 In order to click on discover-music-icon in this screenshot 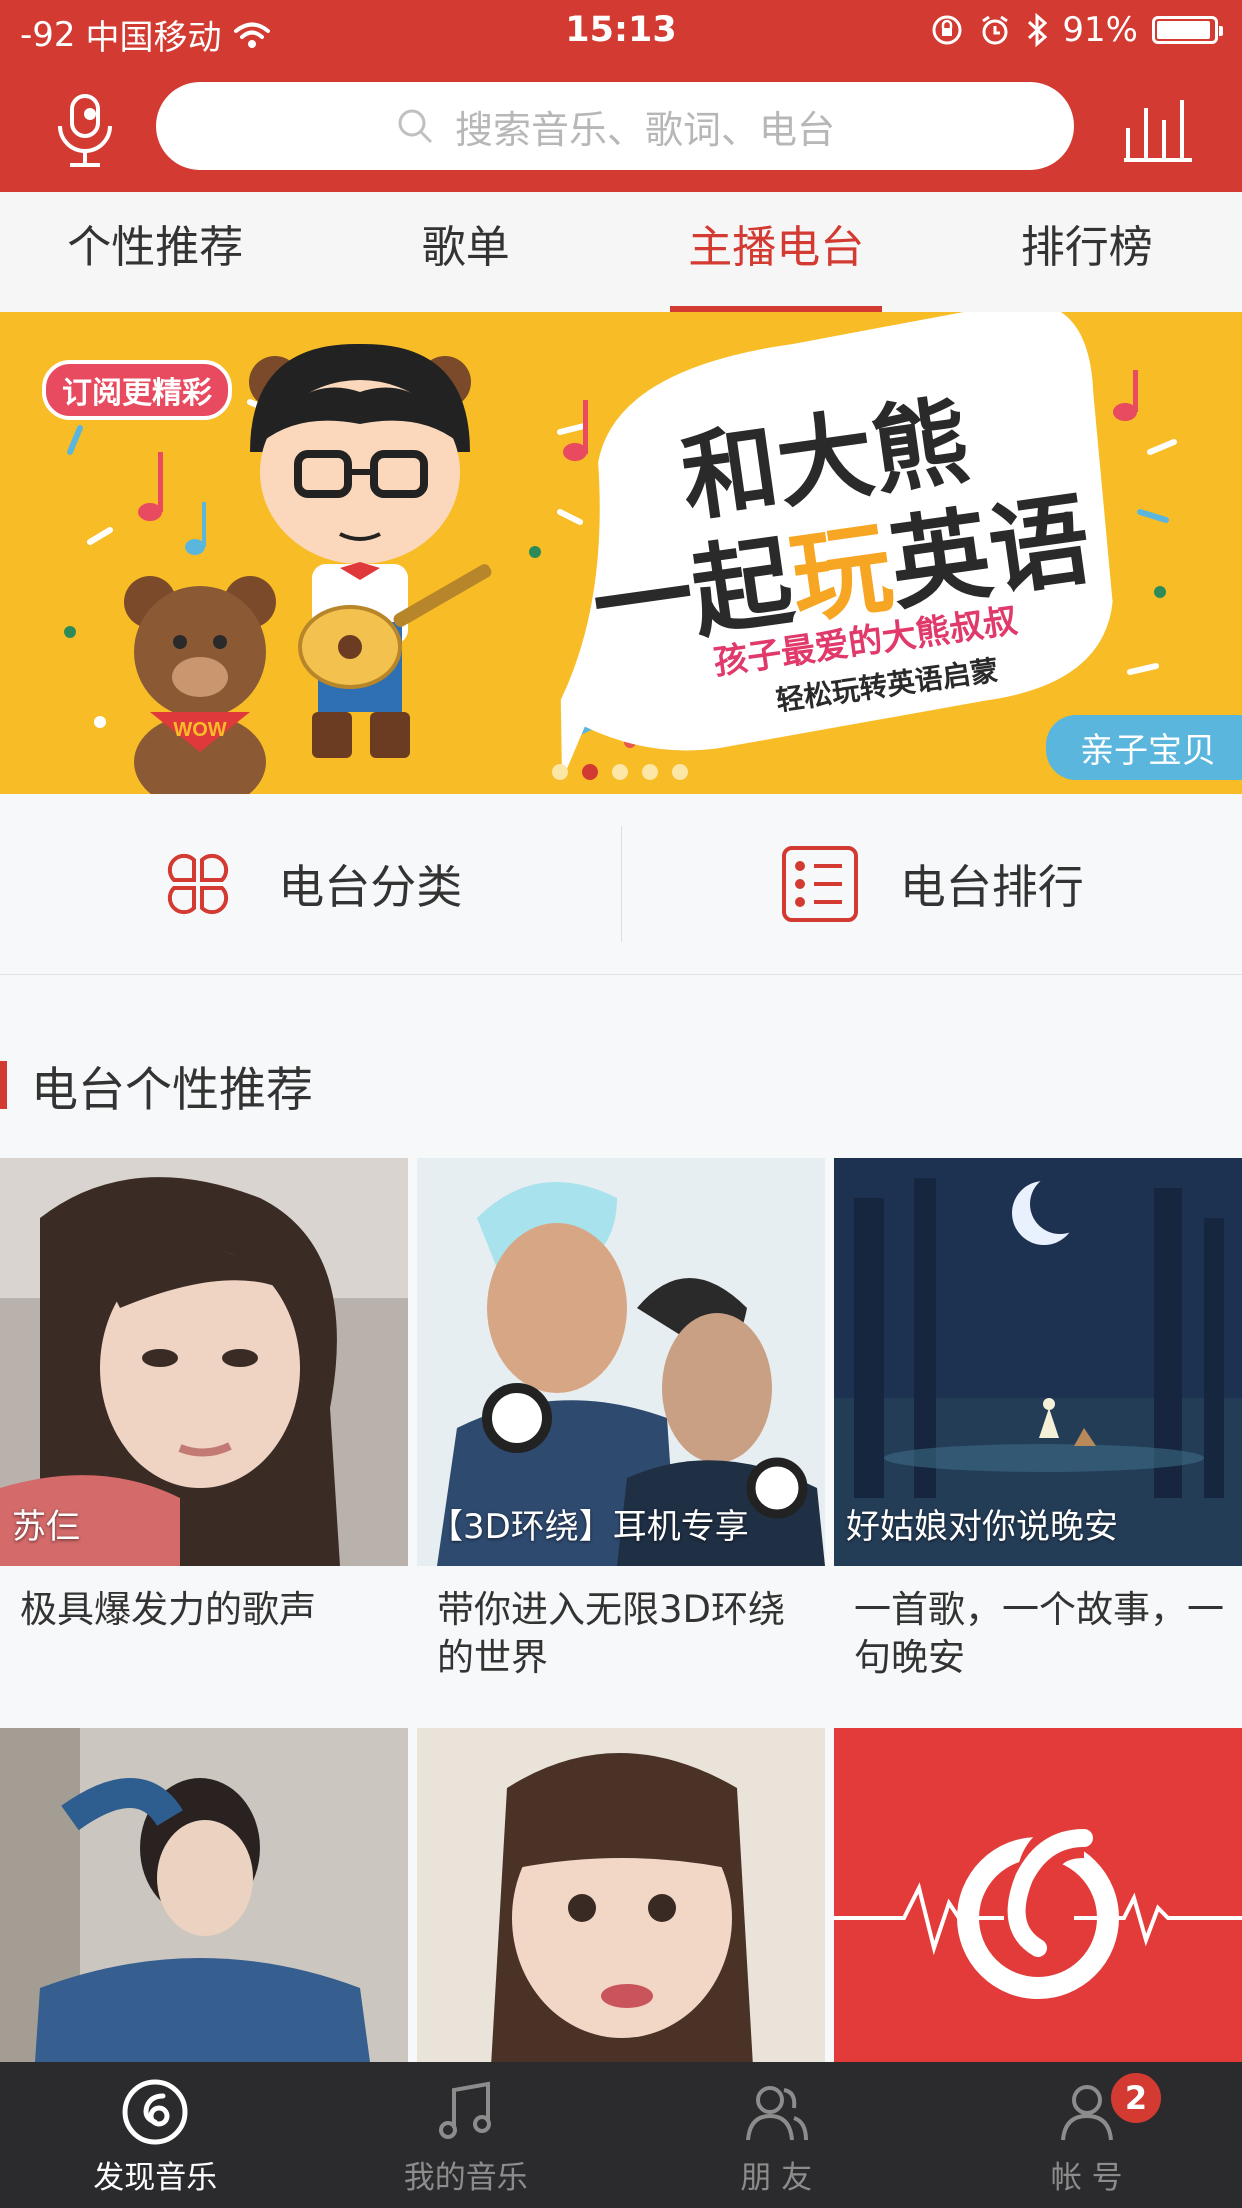, I will do `click(155, 2112)`.